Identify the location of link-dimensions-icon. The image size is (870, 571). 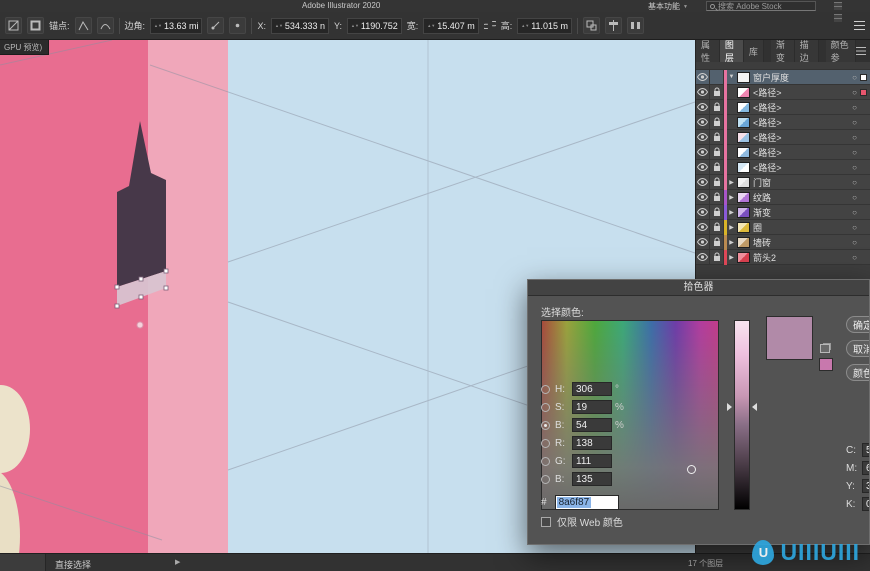
(490, 26).